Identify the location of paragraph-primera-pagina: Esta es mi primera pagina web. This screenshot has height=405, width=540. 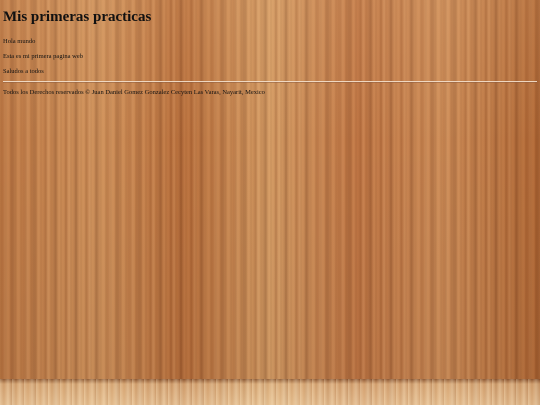
(43, 56).